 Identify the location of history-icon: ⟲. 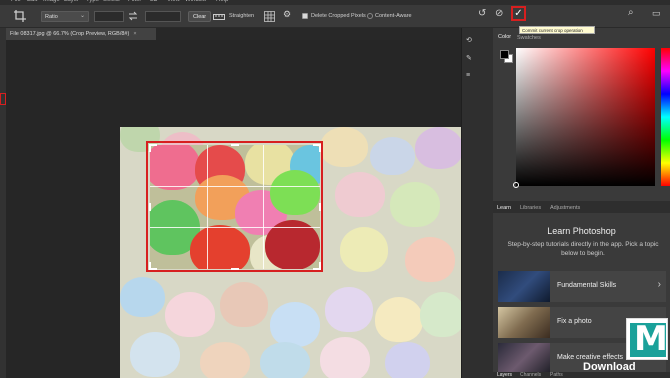
(469, 40).